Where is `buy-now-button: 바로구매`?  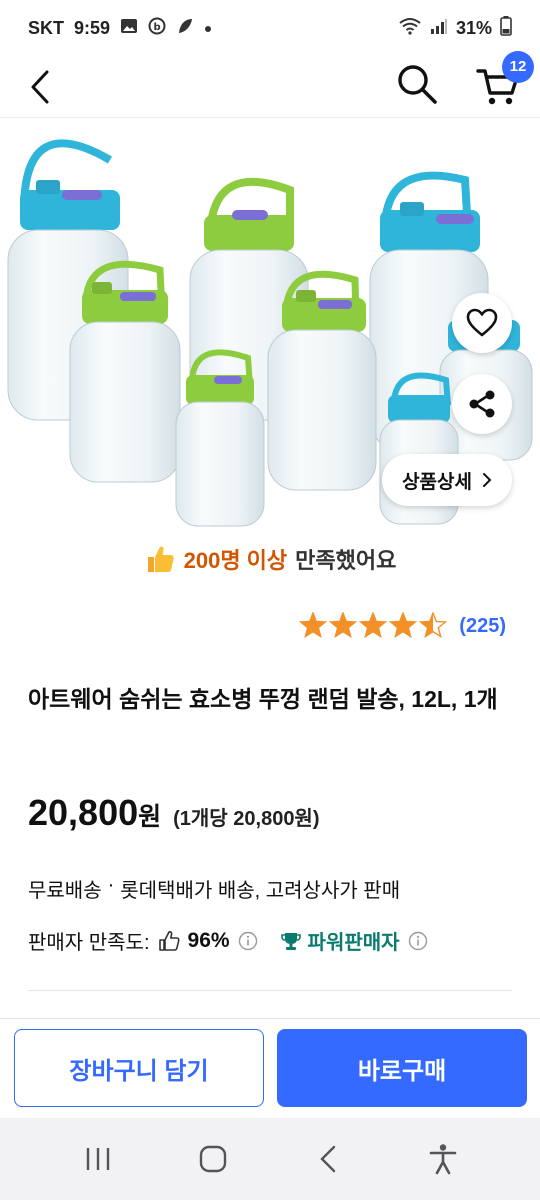 buy-now-button: 바로구매 is located at coordinates (402, 1068).